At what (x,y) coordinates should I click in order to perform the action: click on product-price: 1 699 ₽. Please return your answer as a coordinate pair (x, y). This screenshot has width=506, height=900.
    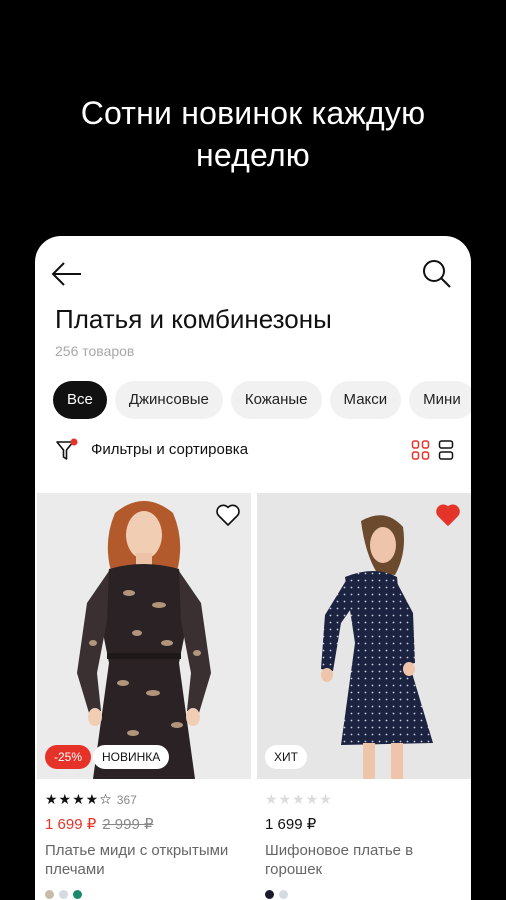
    Looking at the image, I should click on (290, 824).